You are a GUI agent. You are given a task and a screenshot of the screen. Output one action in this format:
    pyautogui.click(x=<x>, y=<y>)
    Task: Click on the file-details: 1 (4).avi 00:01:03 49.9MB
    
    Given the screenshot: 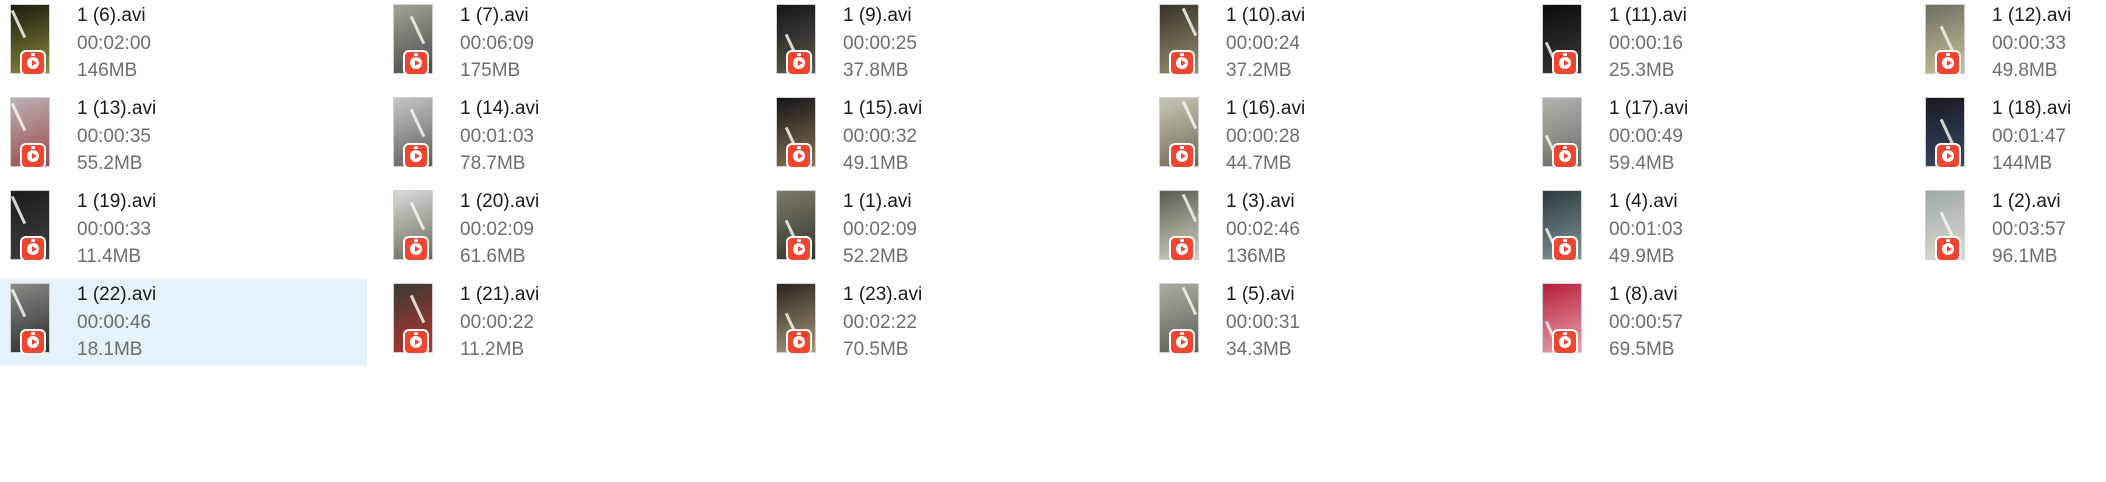 What is the action you would take?
    pyautogui.click(x=1646, y=229)
    